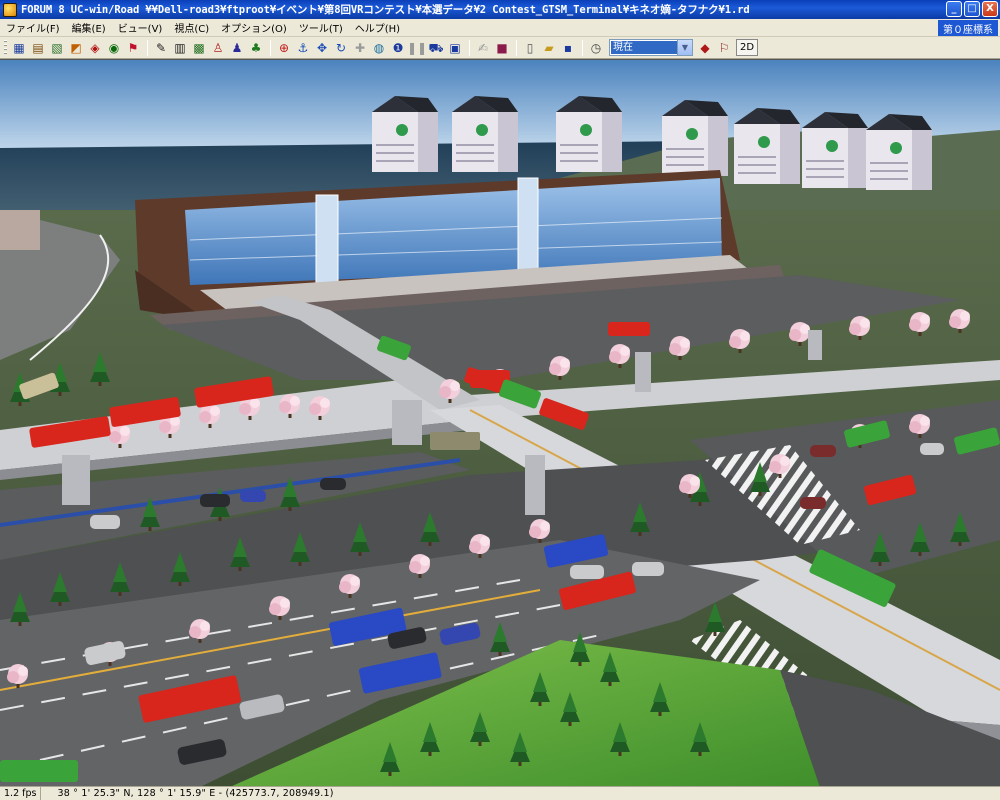  I want to click on toolbar-open-folder-icon: ▰, so click(549, 48).